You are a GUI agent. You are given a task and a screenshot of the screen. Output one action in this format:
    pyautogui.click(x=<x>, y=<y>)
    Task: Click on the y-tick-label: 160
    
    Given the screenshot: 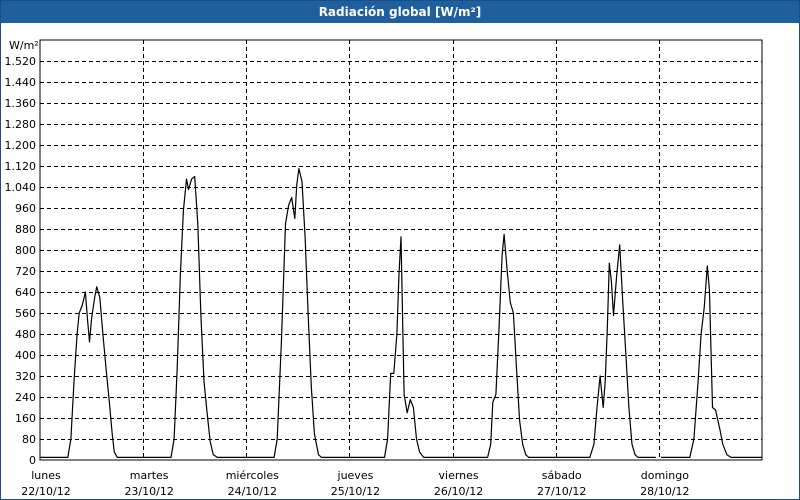 What is the action you would take?
    pyautogui.click(x=25, y=418)
    